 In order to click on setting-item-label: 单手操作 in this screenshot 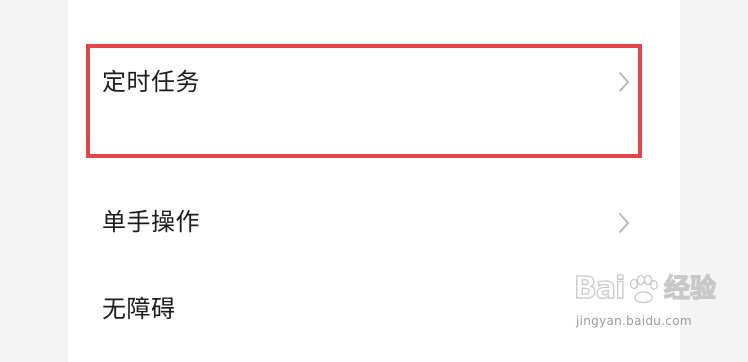, I will do `click(151, 222)`.